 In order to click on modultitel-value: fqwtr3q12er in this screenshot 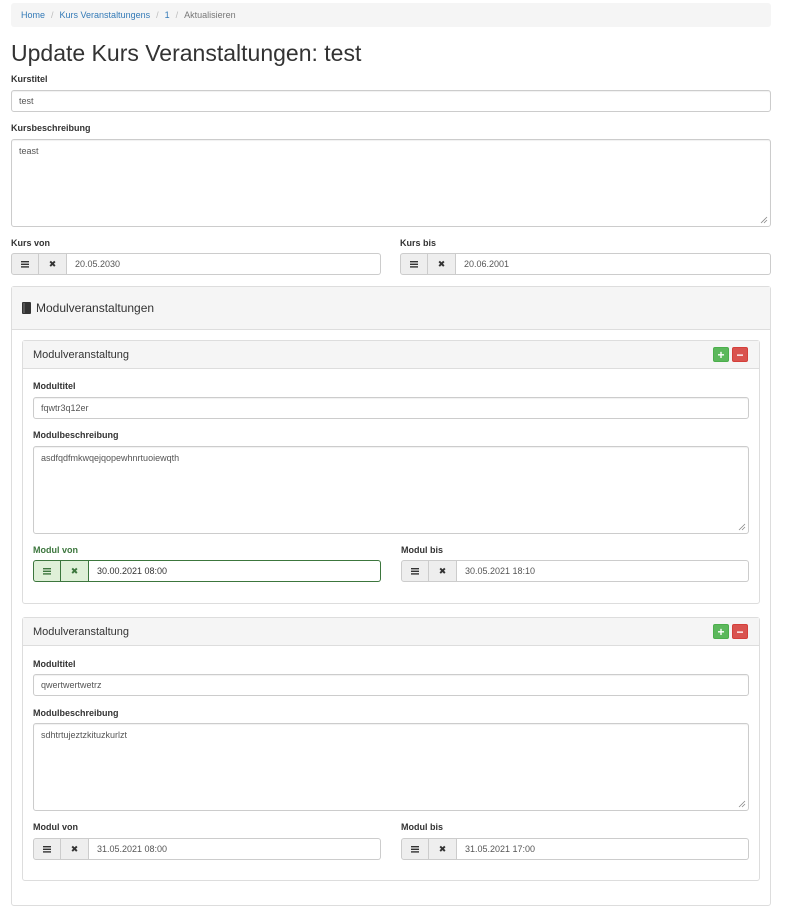, I will do `click(65, 408)`.